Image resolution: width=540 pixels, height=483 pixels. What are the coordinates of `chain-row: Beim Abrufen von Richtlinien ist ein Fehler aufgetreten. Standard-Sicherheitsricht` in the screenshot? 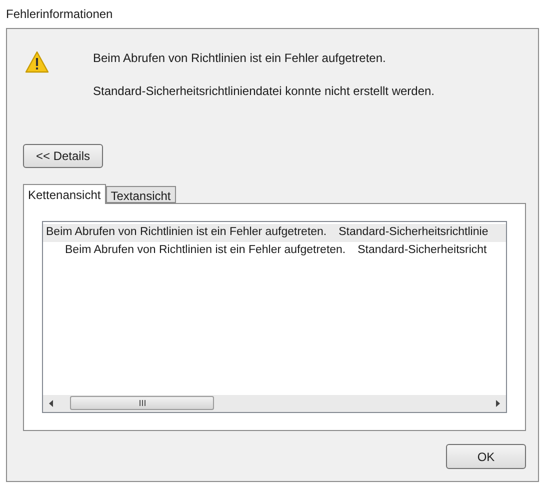 It's located at (274, 251).